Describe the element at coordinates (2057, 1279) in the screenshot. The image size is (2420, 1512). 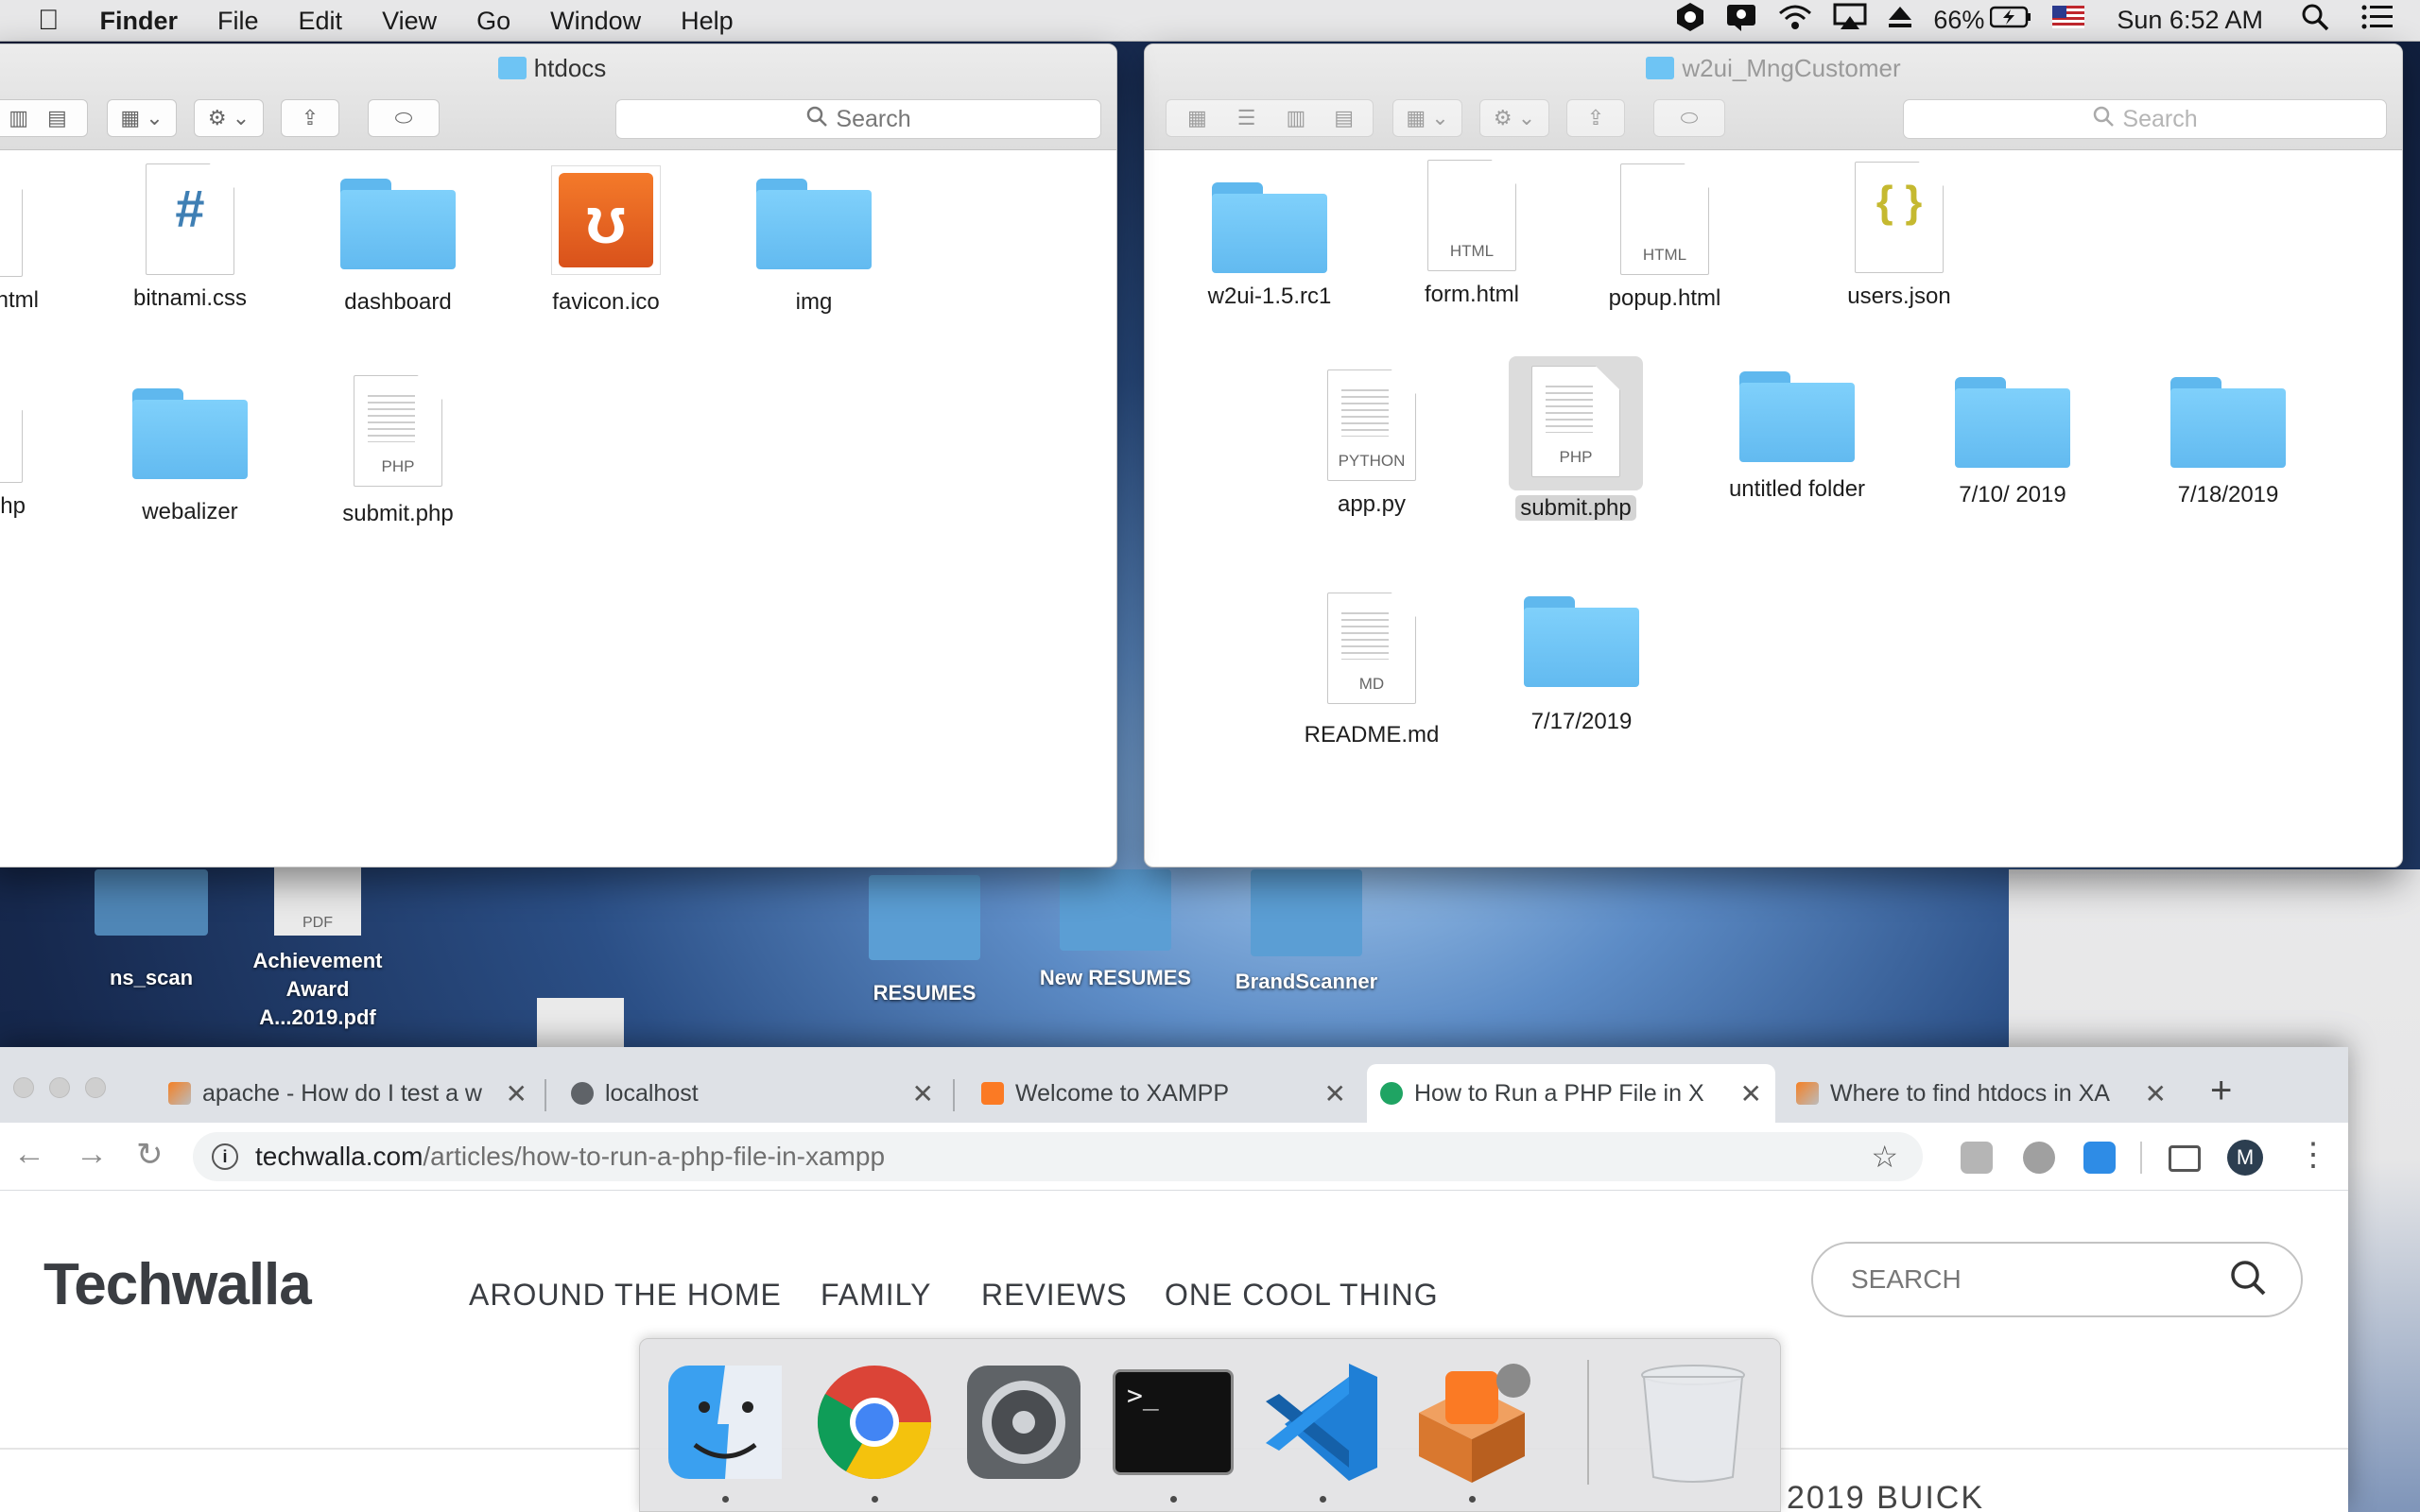
I see `site-search-field: SEARCH` at that location.